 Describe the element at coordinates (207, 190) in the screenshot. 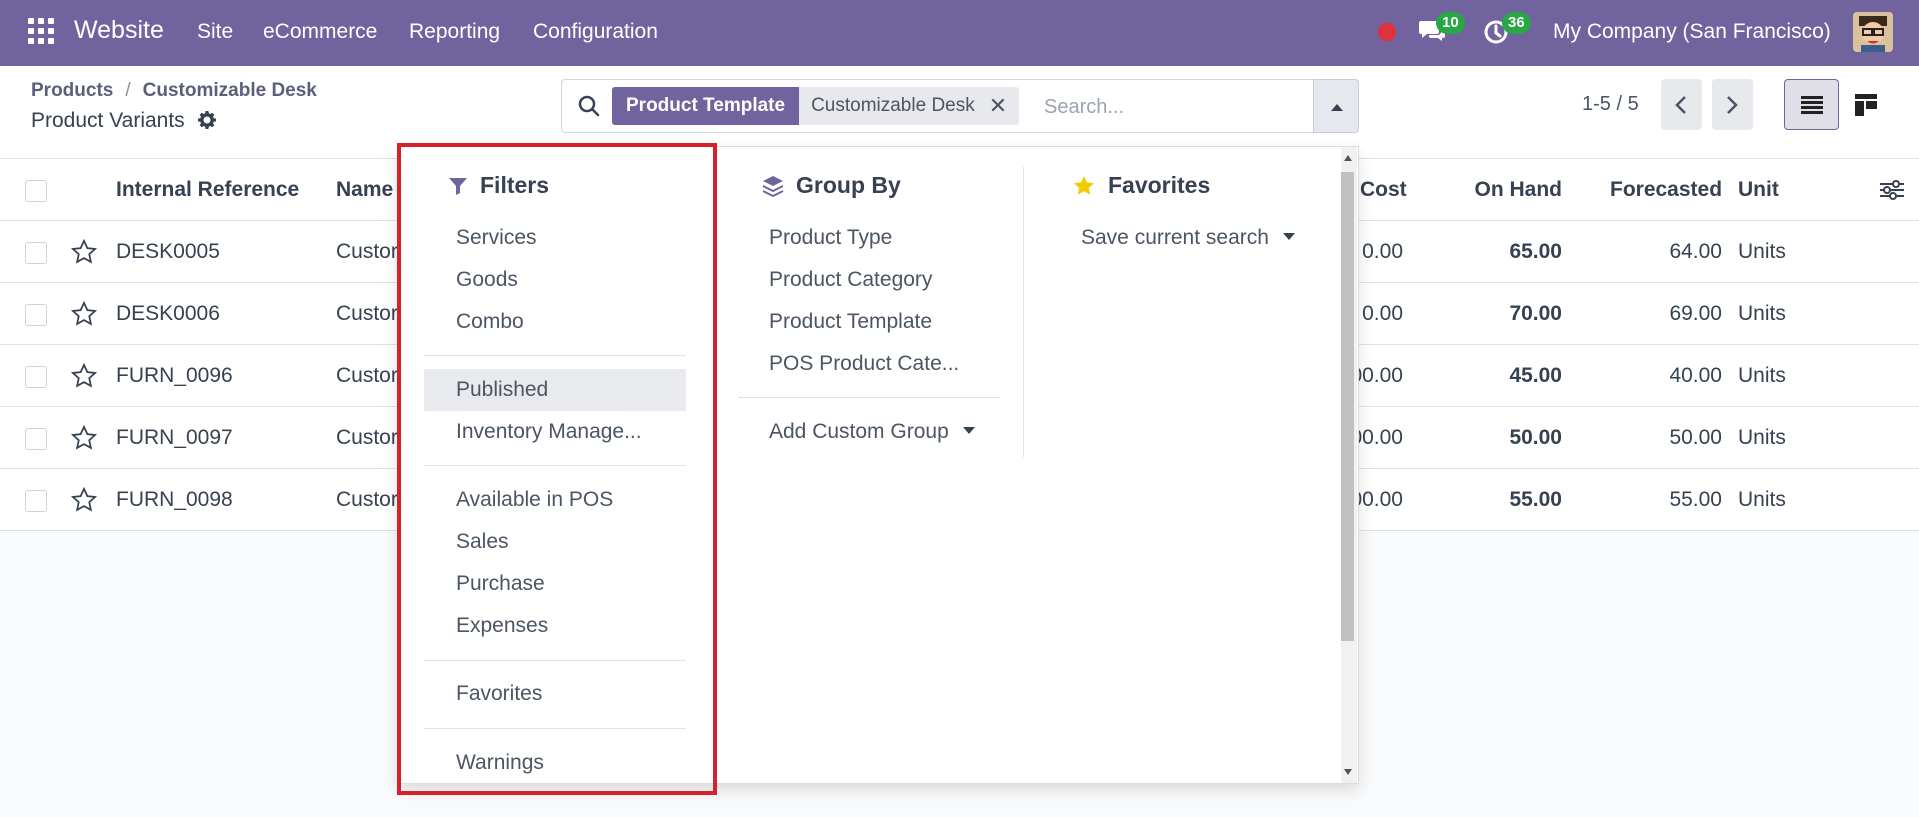

I see `col-internal-reference: Internal Reference` at that location.